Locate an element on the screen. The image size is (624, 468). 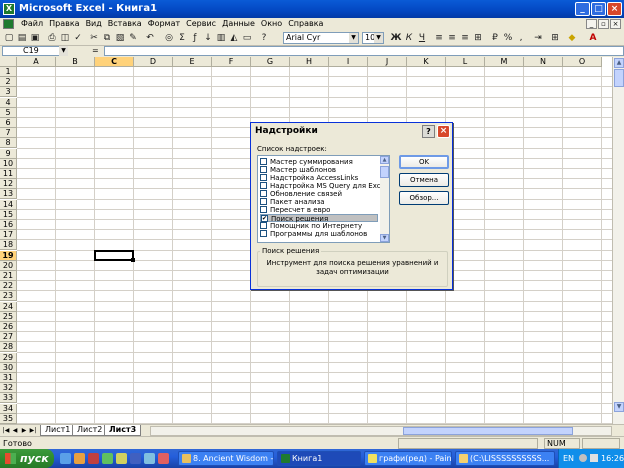
row-header-8: 8 is located at coordinates (8, 143).